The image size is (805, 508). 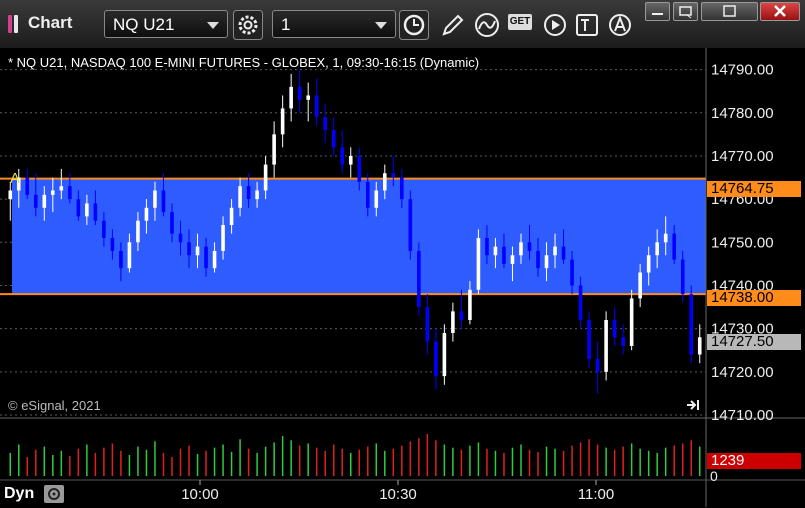 I want to click on curve-icon, so click(x=487, y=25).